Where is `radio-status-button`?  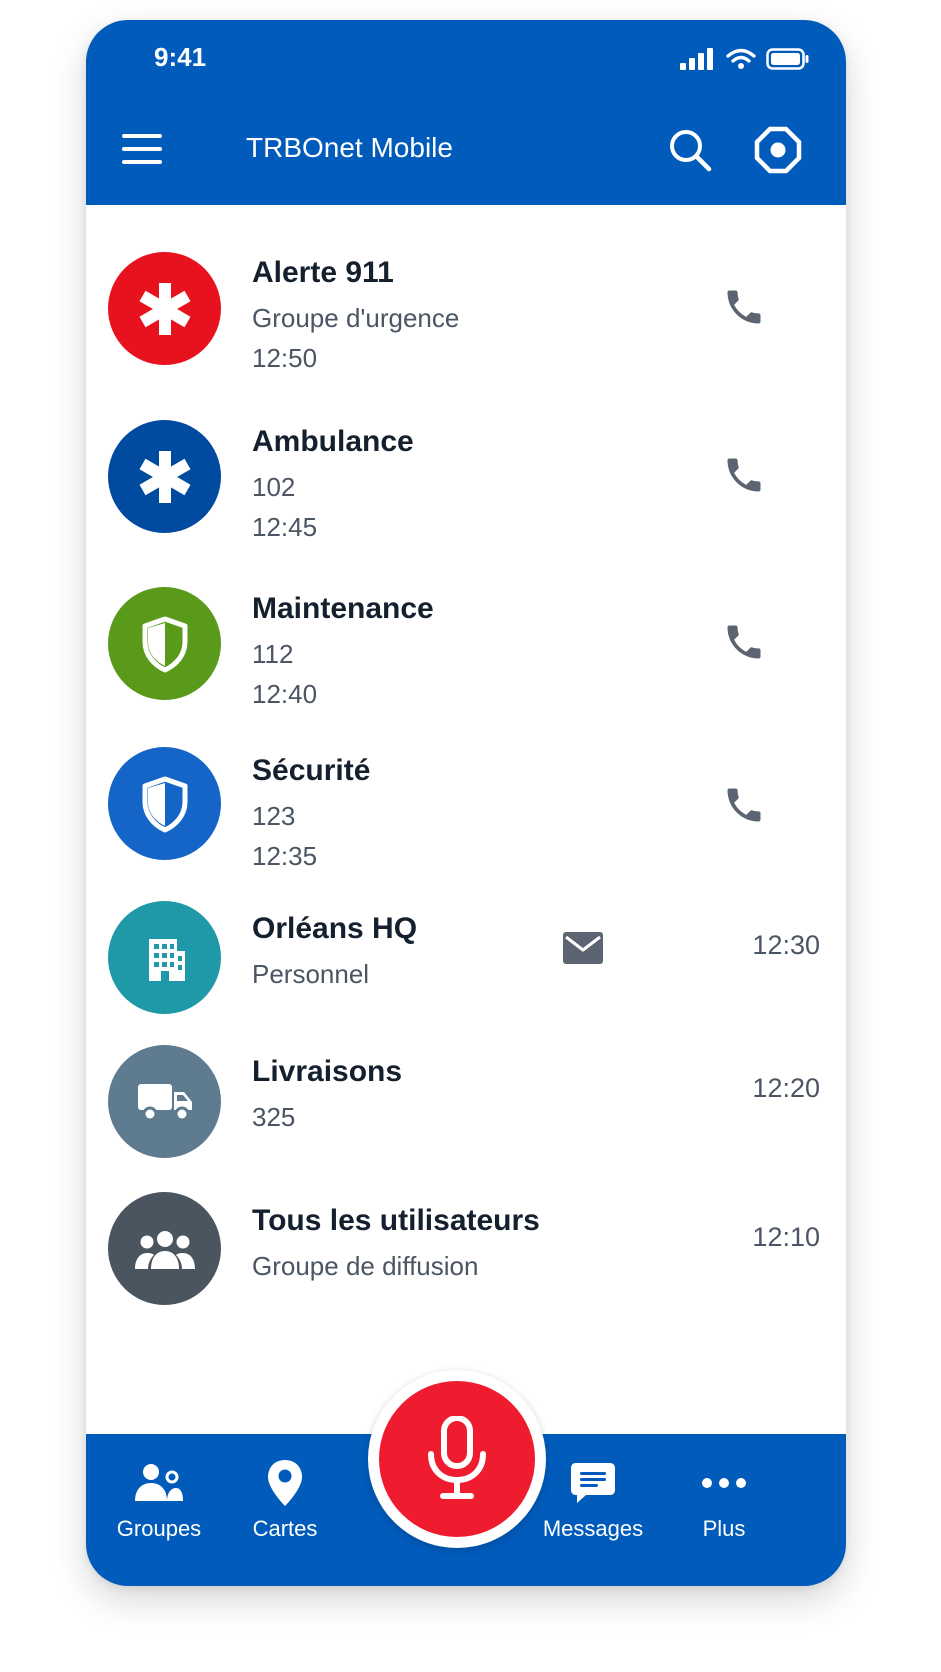 radio-status-button is located at coordinates (778, 150).